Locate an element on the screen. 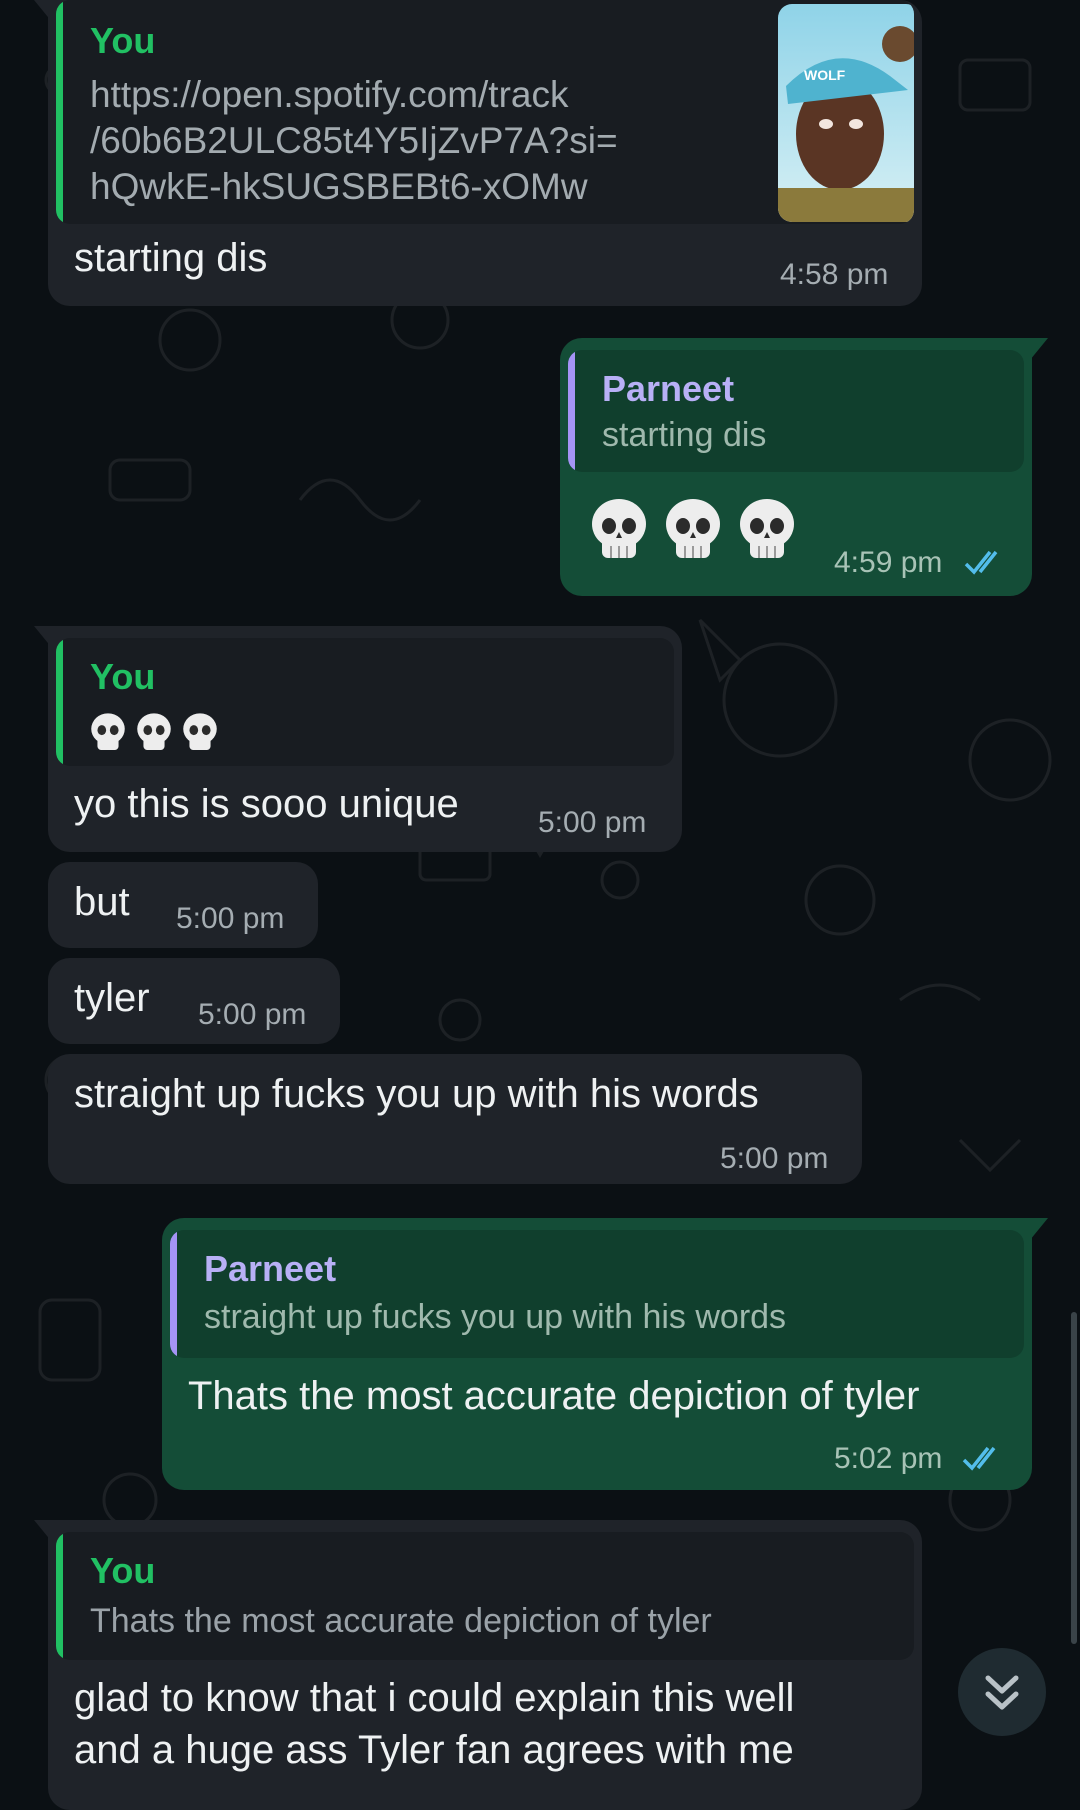 Image resolution: width=1080 pixels, height=1810 pixels. reply-quote: Parneet starting dis is located at coordinates (796, 411).